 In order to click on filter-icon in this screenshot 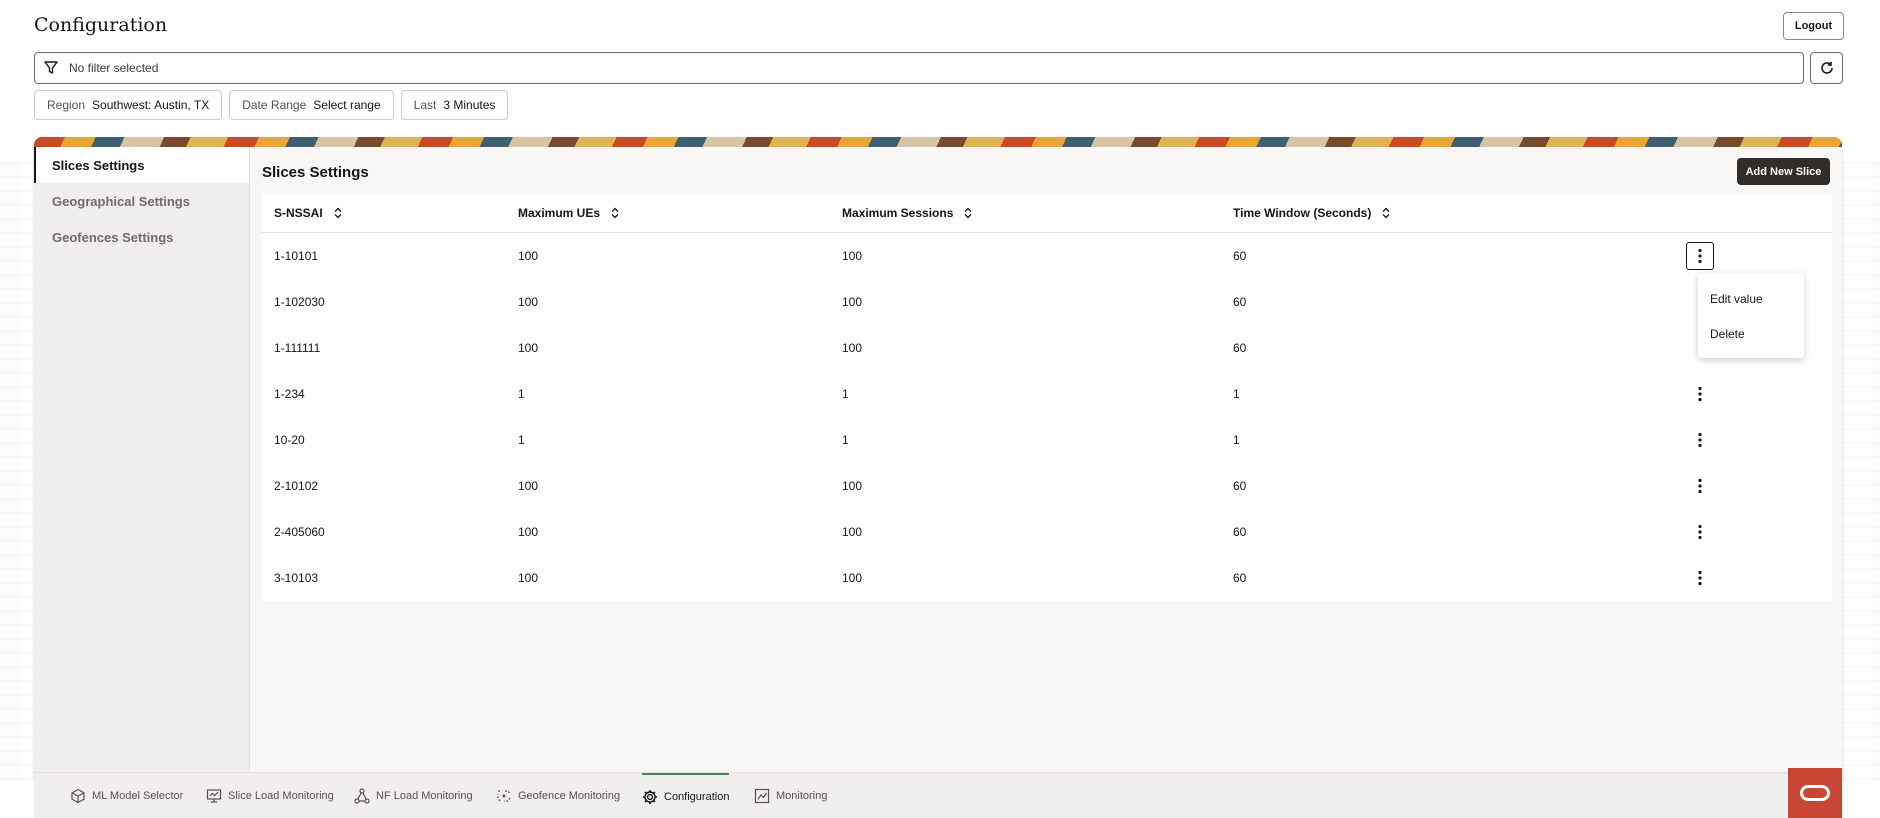, I will do `click(51, 67)`.